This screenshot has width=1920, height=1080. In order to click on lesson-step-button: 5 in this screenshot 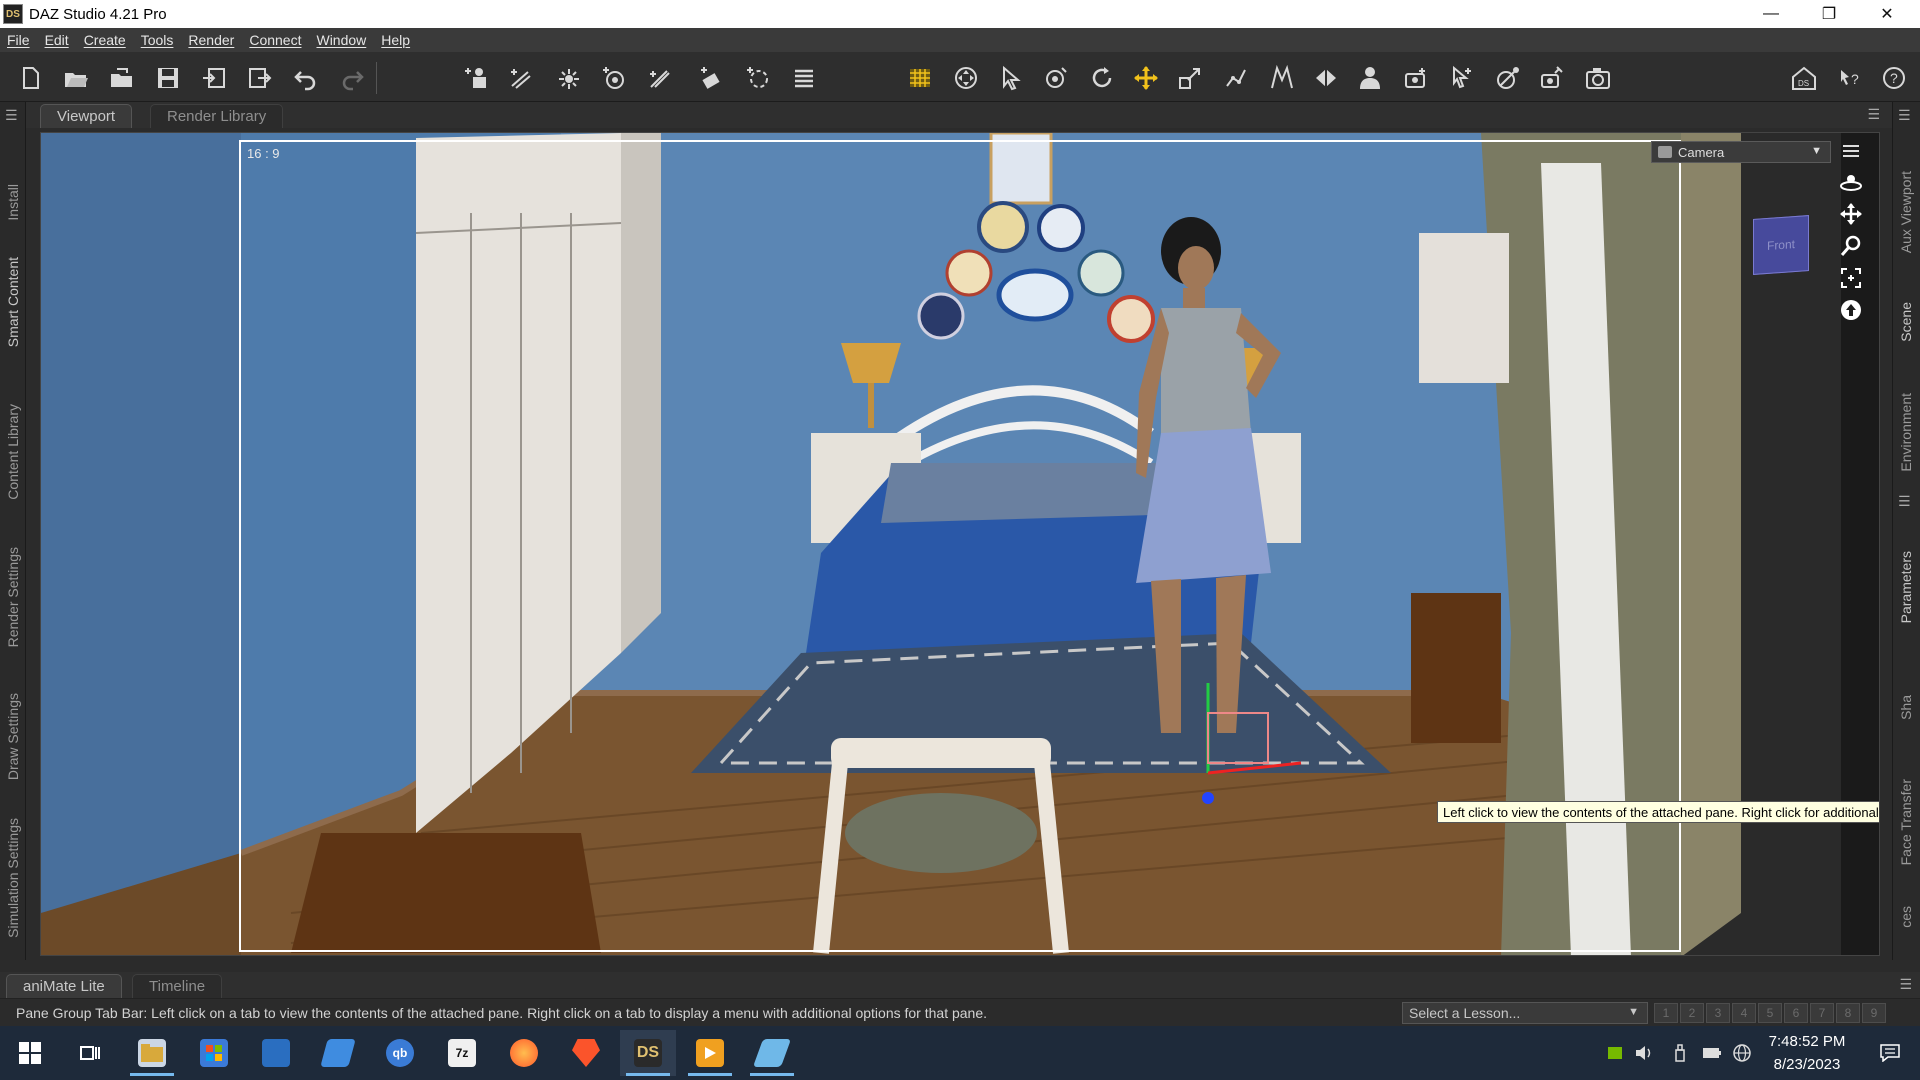, I will do `click(1770, 1013)`.